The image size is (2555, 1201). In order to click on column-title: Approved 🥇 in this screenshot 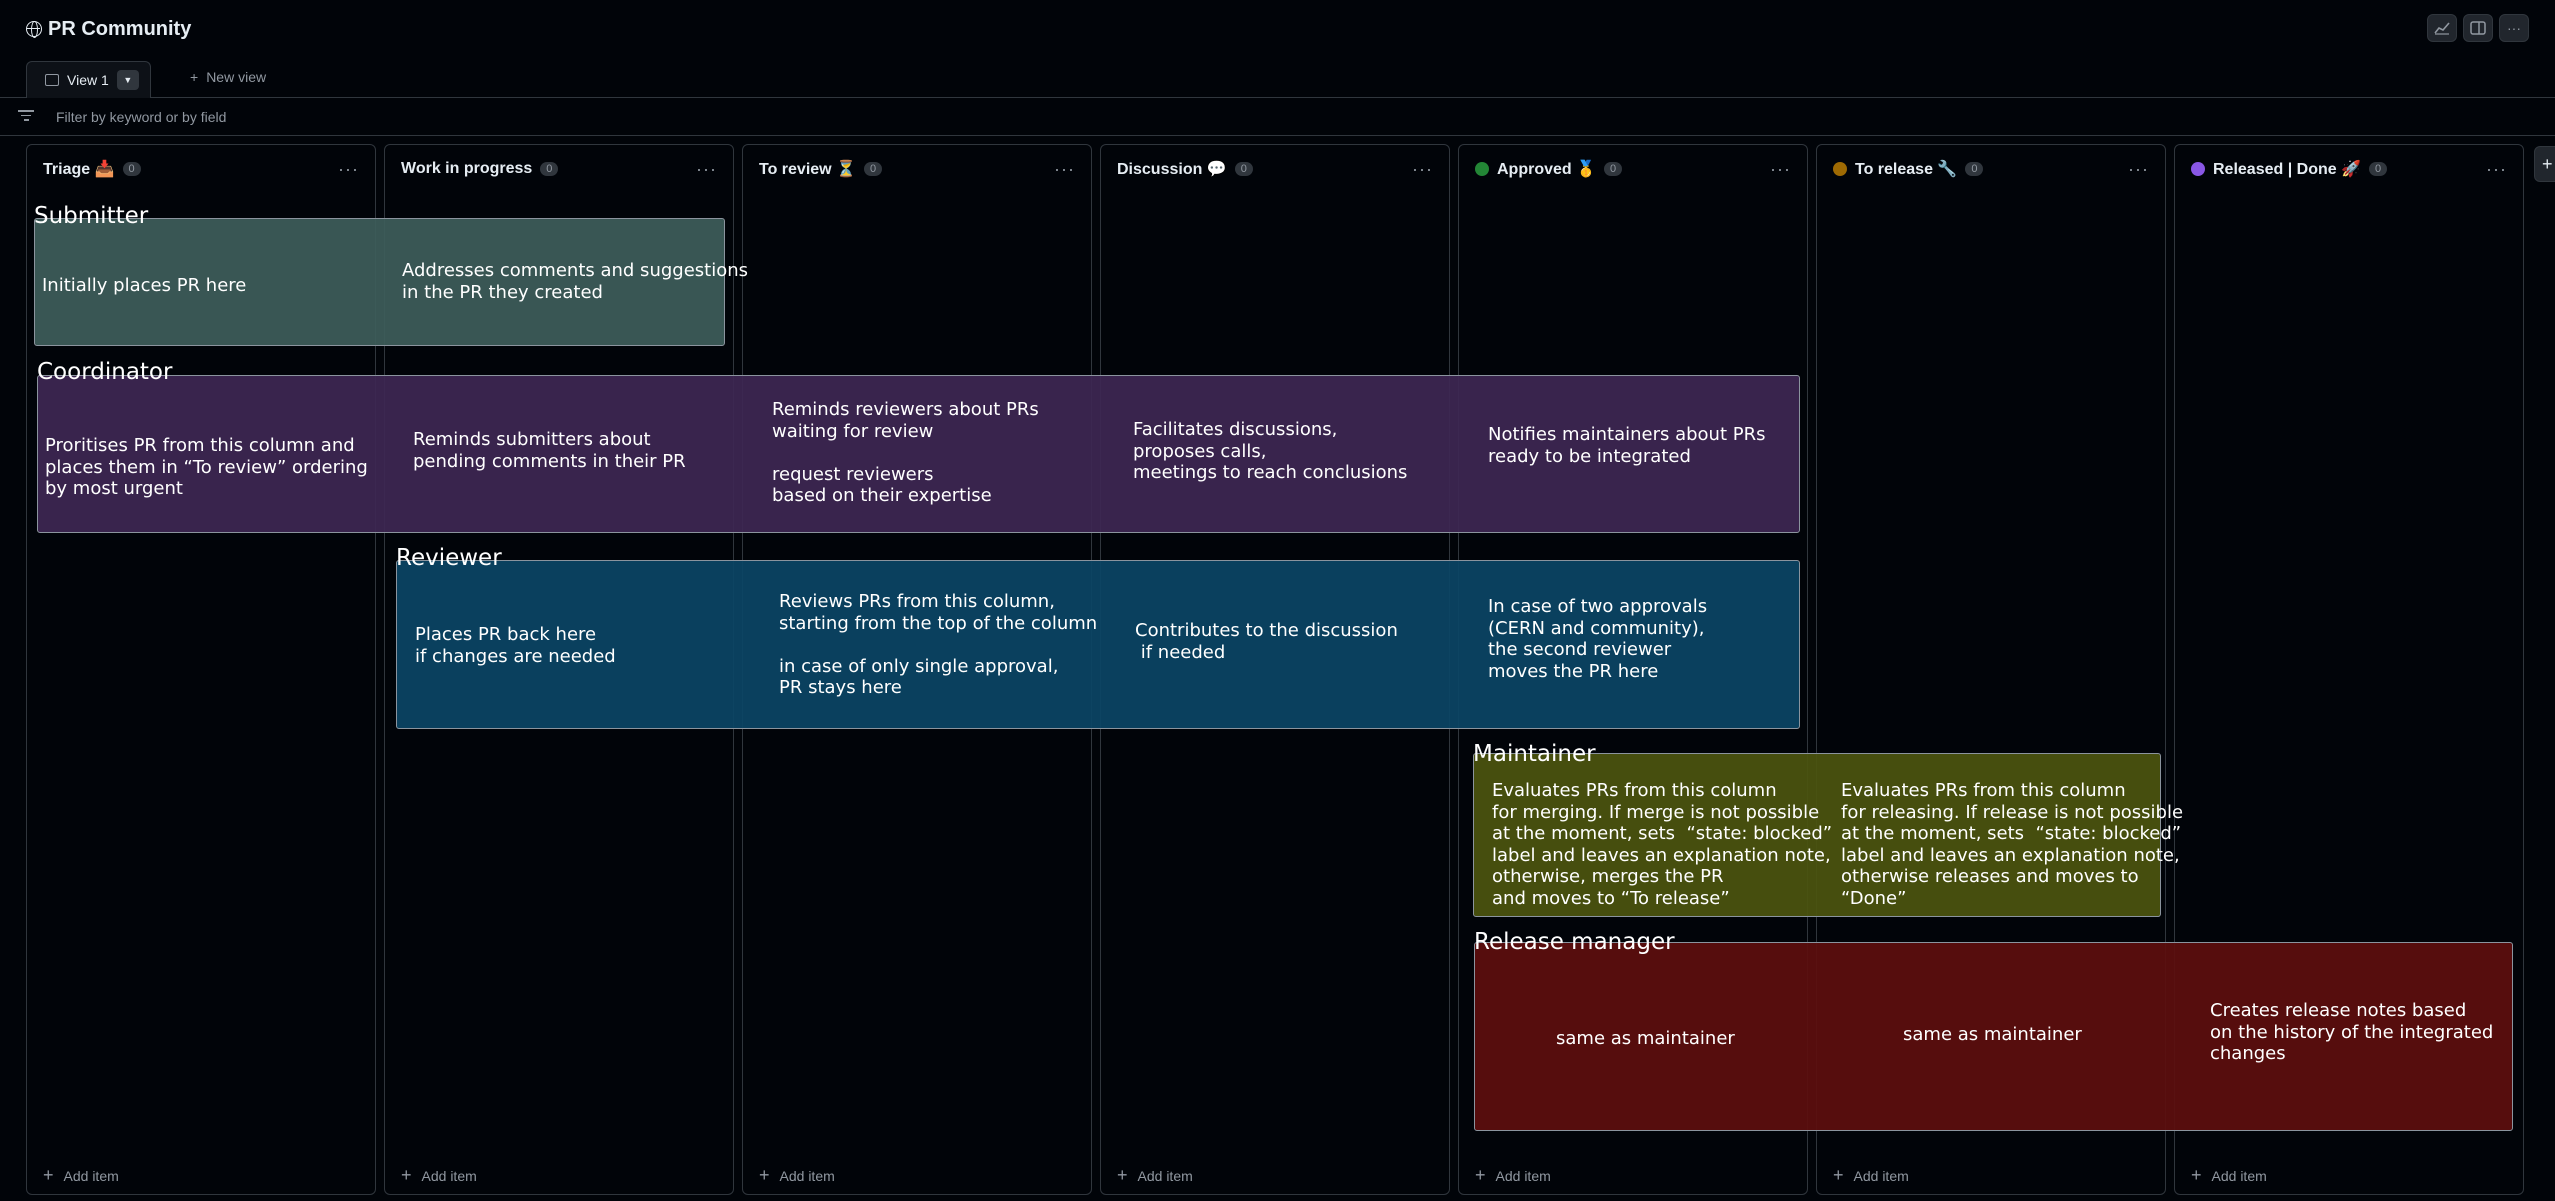, I will do `click(1547, 169)`.